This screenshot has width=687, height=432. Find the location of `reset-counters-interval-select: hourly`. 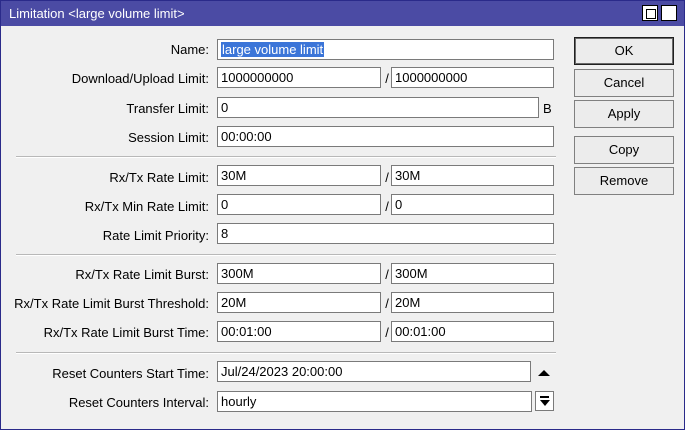

reset-counters-interval-select: hourly is located at coordinates (374, 401).